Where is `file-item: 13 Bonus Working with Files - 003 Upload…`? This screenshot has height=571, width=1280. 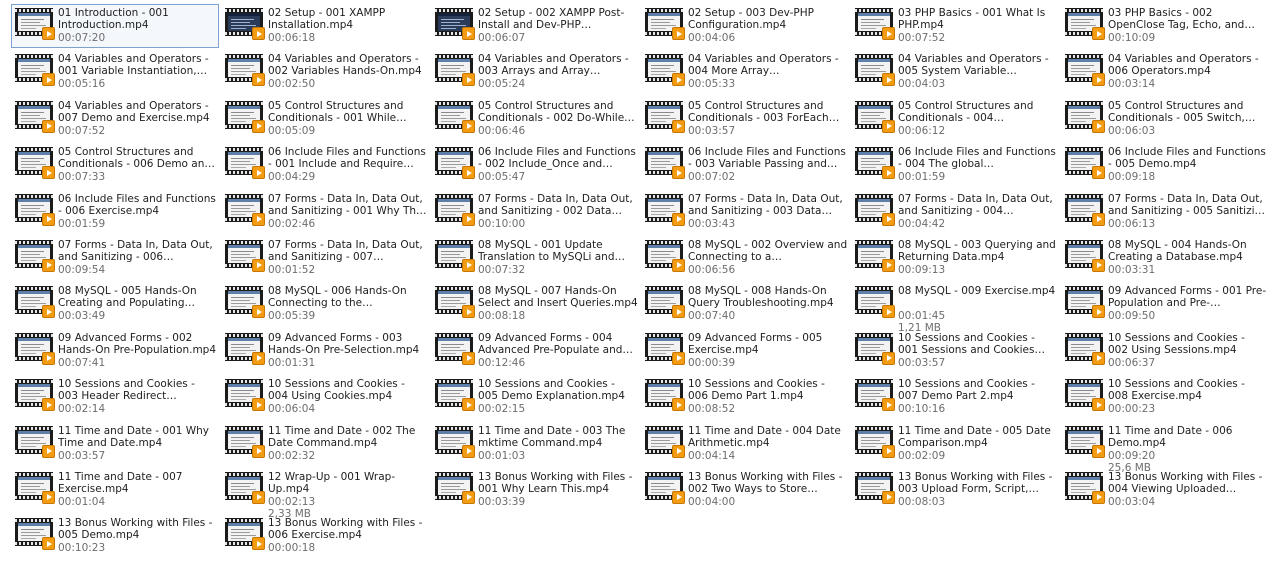 file-item: 13 Bonus Working with Files - 003 Upload… is located at coordinates (955, 490).